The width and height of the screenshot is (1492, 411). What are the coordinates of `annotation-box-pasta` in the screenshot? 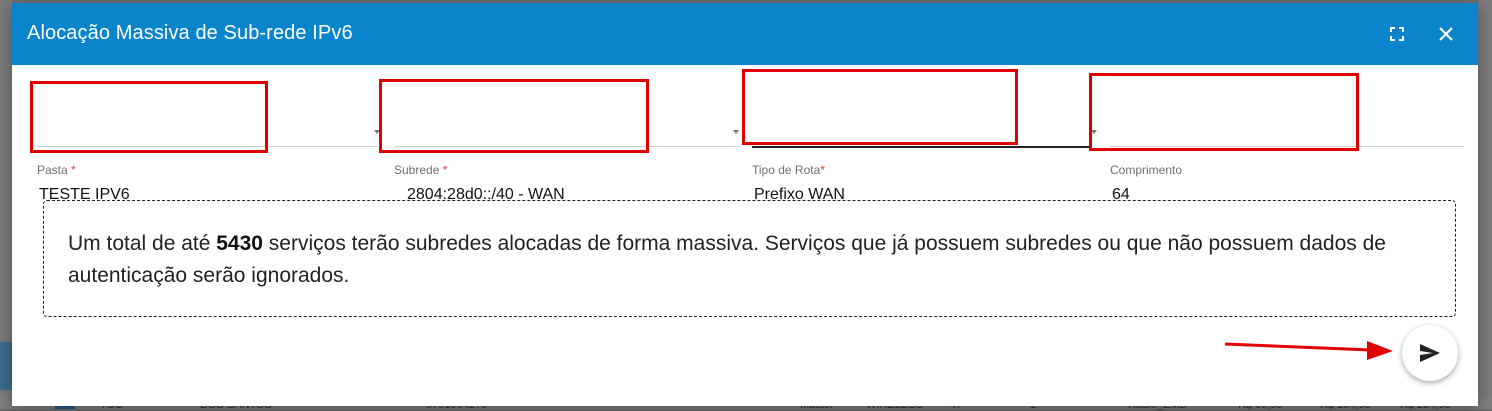 It's located at (149, 117).